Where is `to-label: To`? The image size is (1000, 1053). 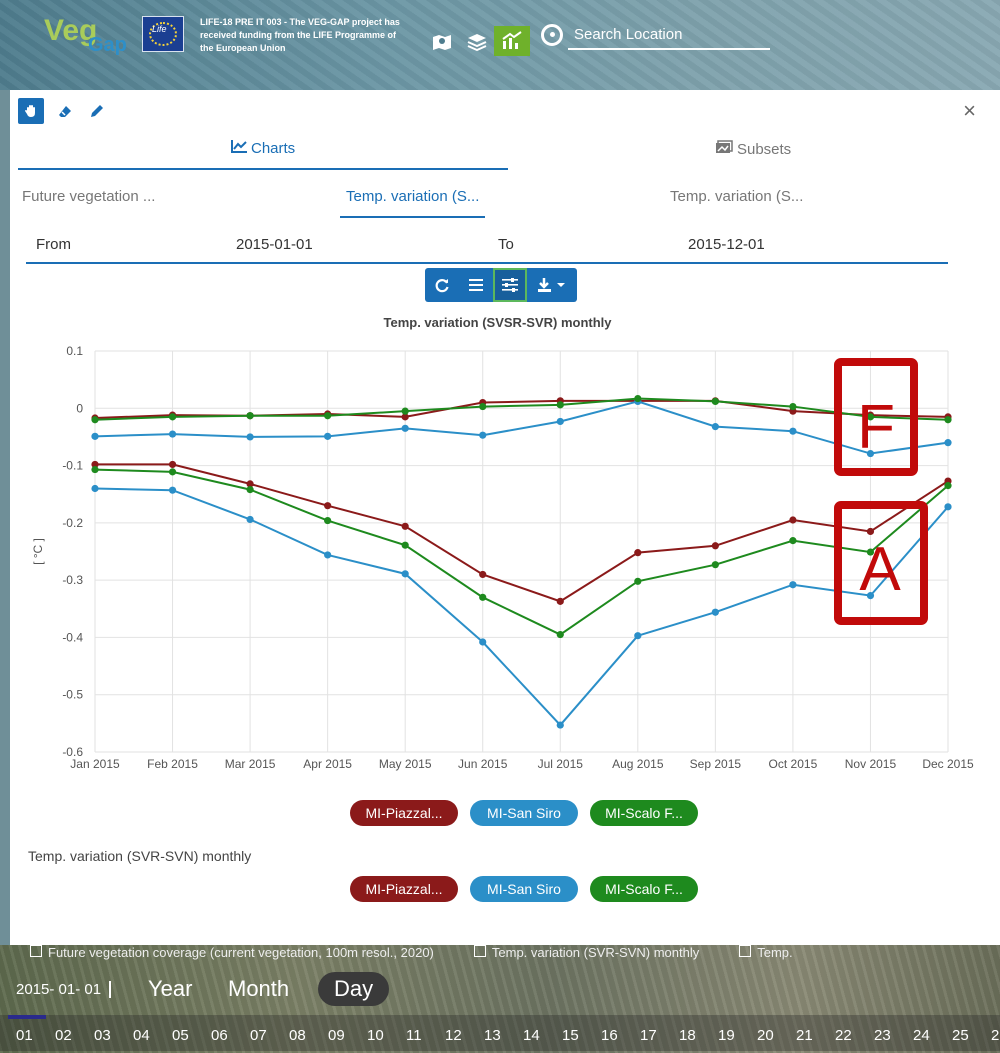 to-label: To is located at coordinates (506, 244).